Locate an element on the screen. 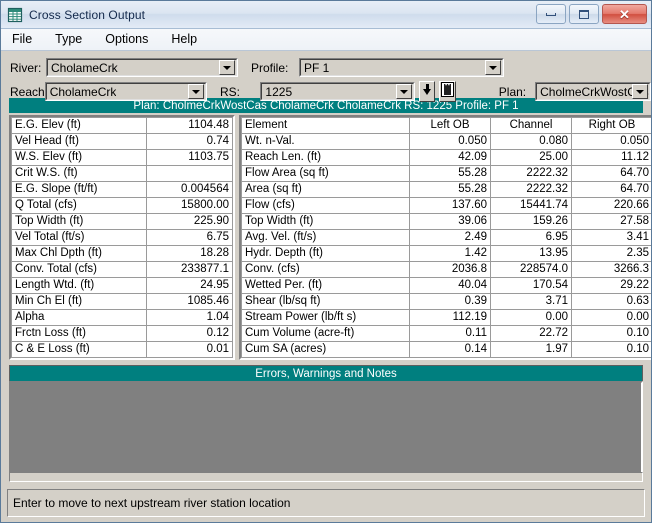 This screenshot has width=652, height=523. maximize-button is located at coordinates (584, 14).